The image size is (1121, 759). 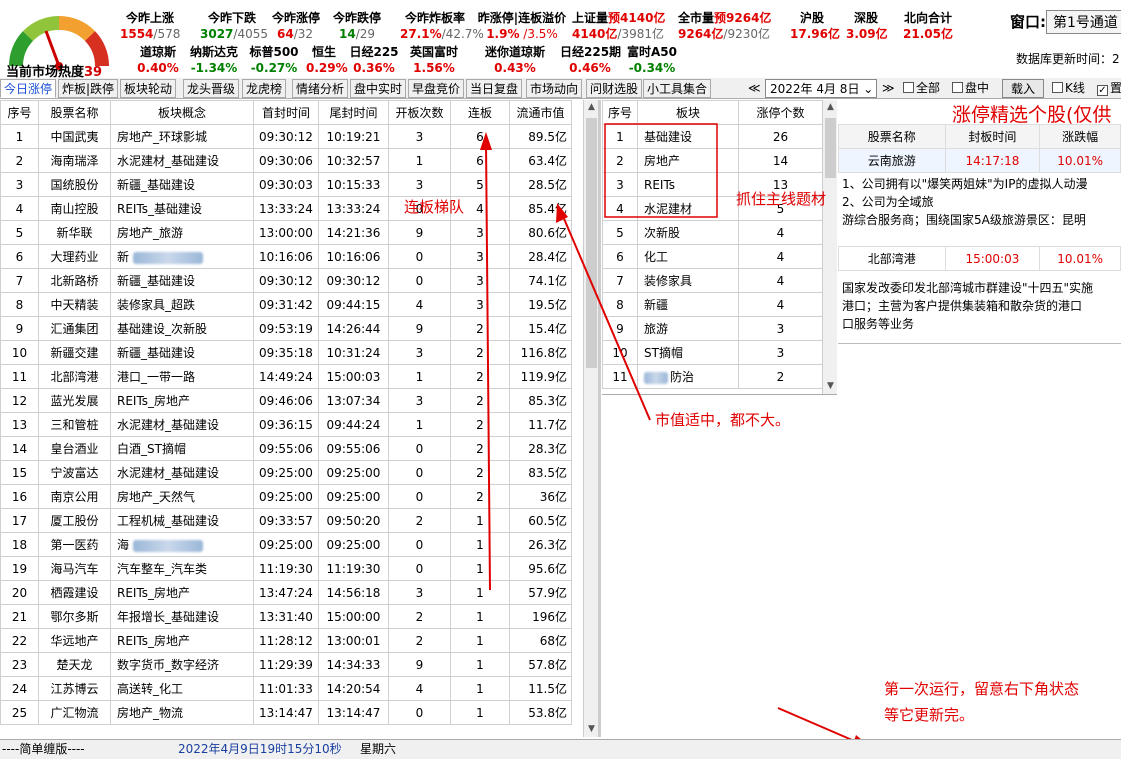 I want to click on table-row: 6 大理药业新 10:16:06 10:16:06 0 3 28.4亿, so click(x=286, y=256).